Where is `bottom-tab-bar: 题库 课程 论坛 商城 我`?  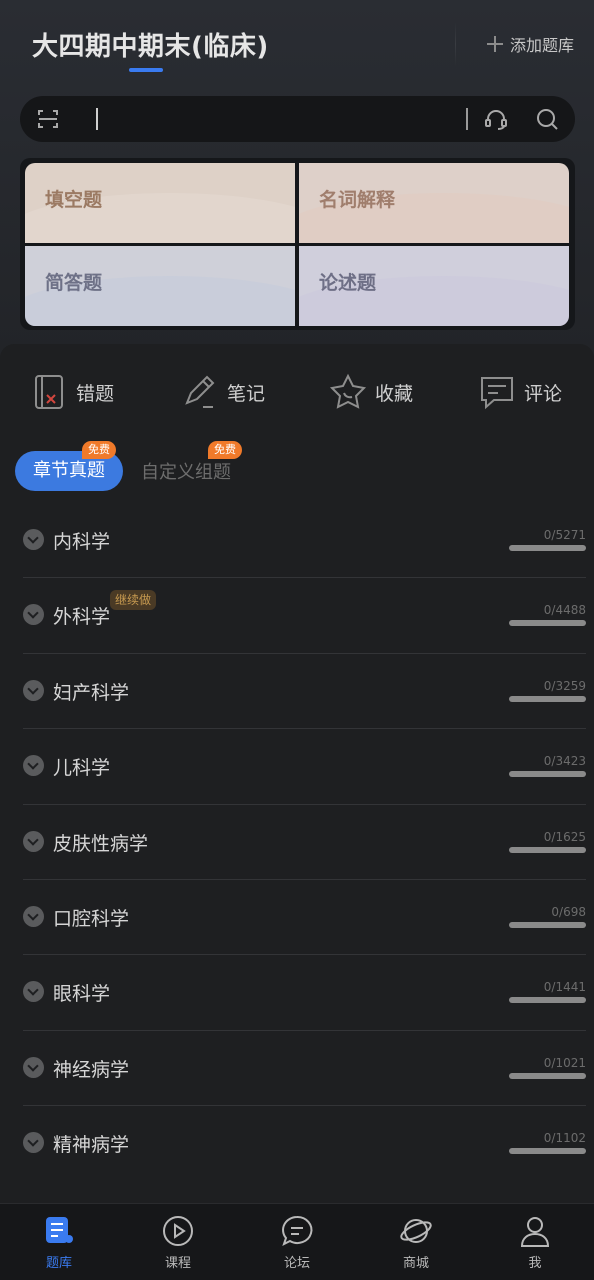
bottom-tab-bar: 题库 课程 论坛 商城 我 is located at coordinates (297, 1241).